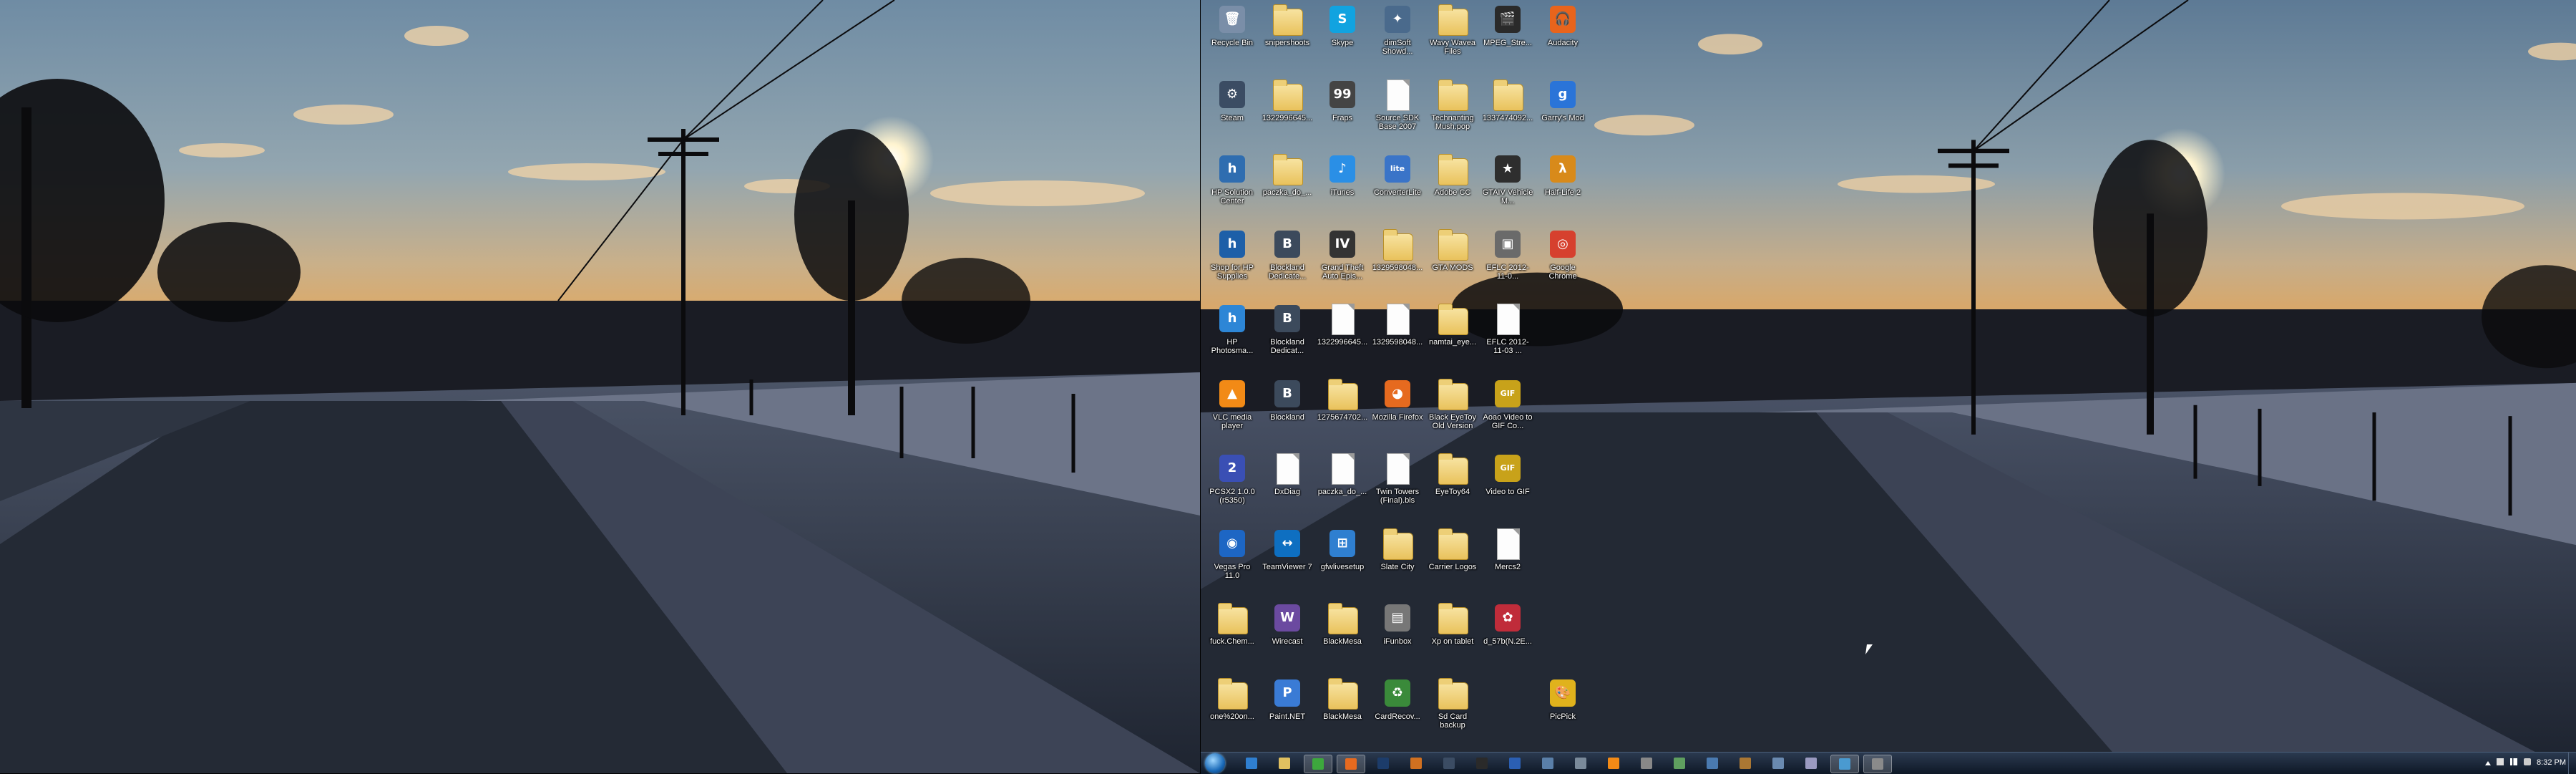  I want to click on desktop-icon: Adobe CC, so click(1452, 185).